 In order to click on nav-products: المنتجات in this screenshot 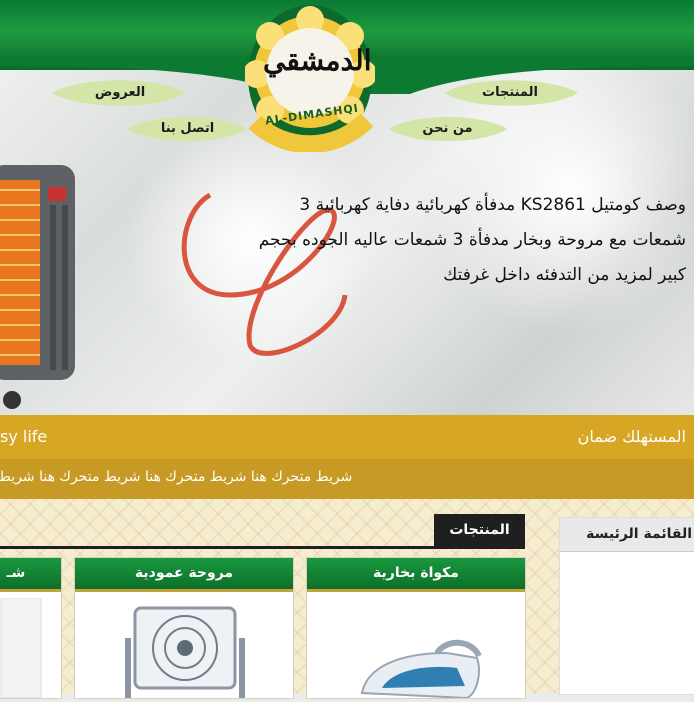, I will do `click(510, 93)`.